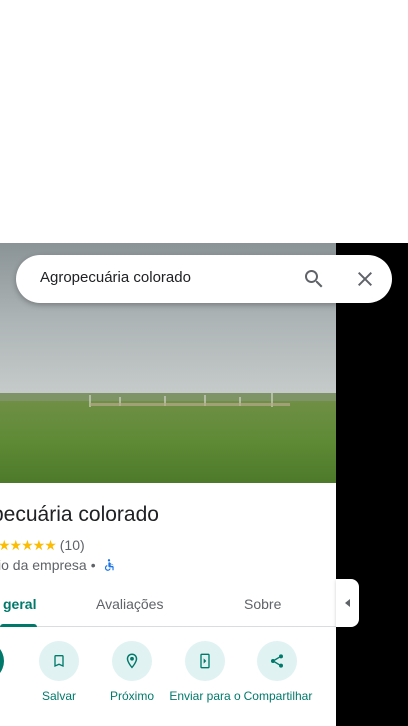  I want to click on bookmark-icon, so click(59, 661).